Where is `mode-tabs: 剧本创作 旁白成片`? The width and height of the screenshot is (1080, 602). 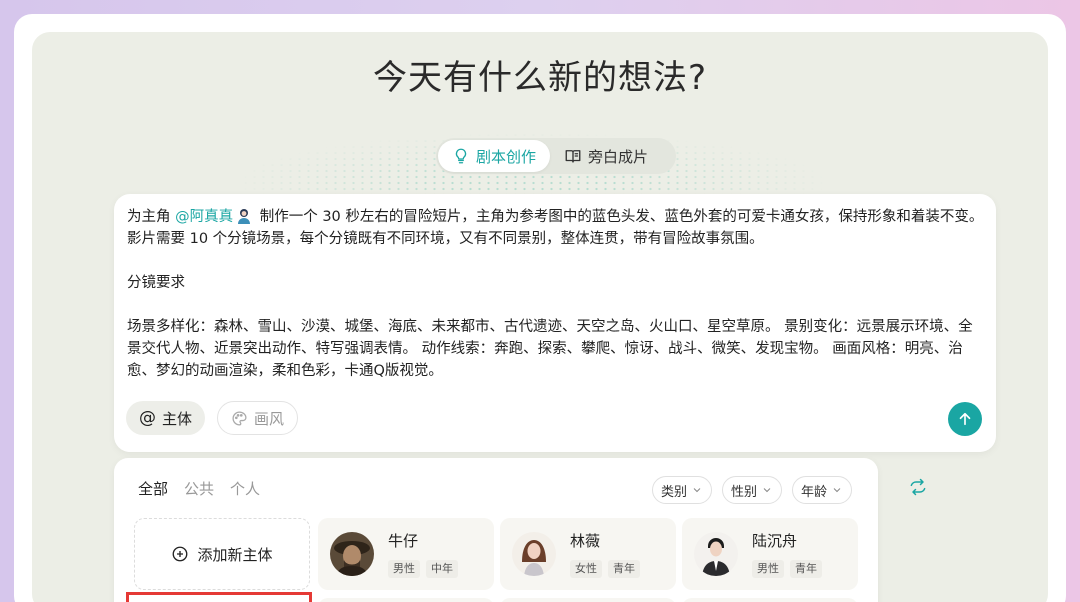 mode-tabs: 剧本创作 旁白成片 is located at coordinates (556, 156).